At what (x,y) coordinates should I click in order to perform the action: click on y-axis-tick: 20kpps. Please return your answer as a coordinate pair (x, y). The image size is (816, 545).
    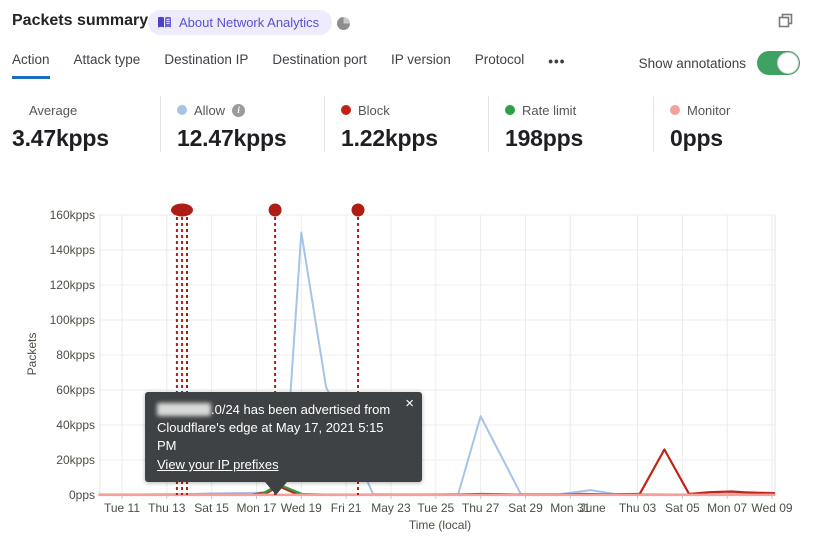
    Looking at the image, I should click on (75, 460).